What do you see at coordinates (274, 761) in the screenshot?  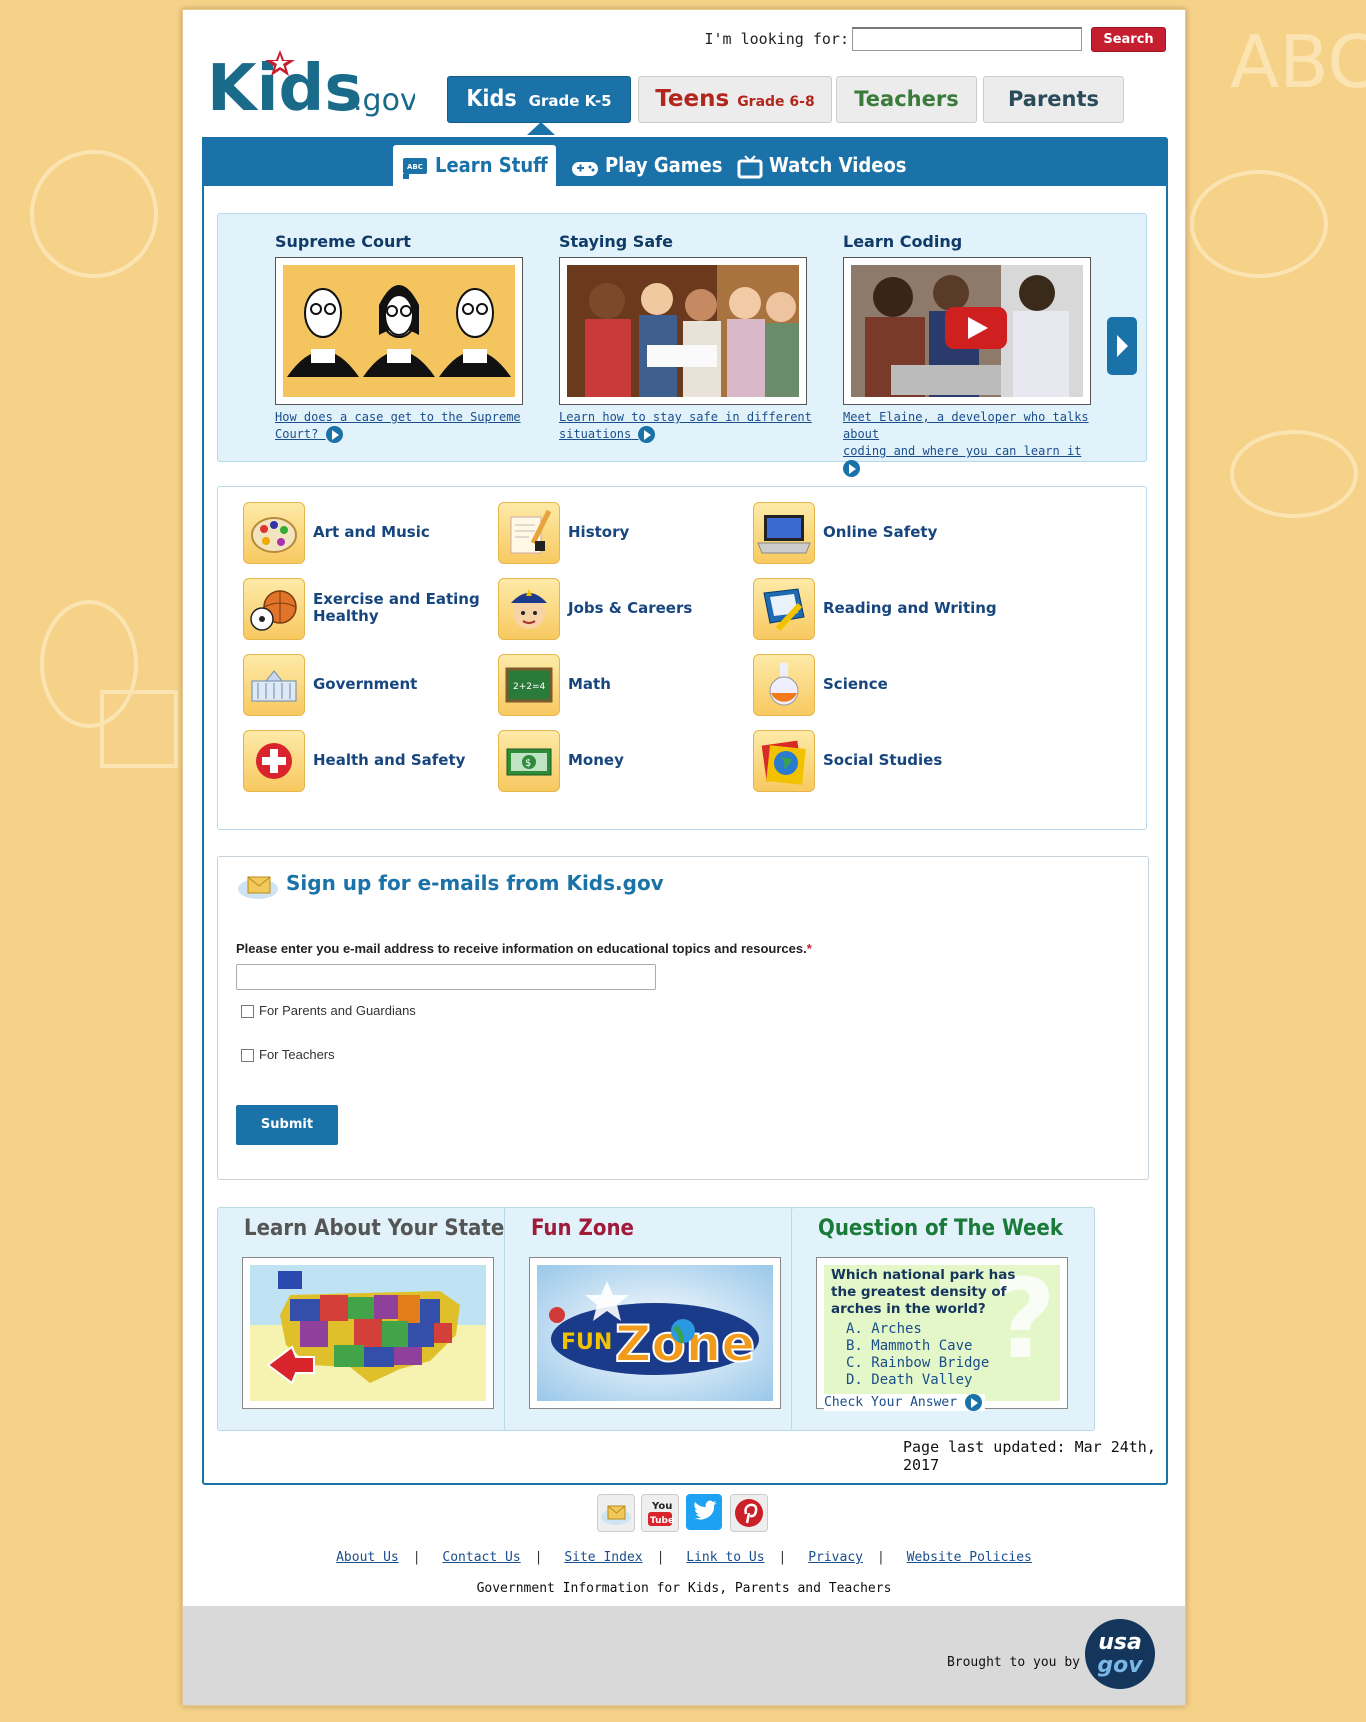 I see `red-cross-icon` at bounding box center [274, 761].